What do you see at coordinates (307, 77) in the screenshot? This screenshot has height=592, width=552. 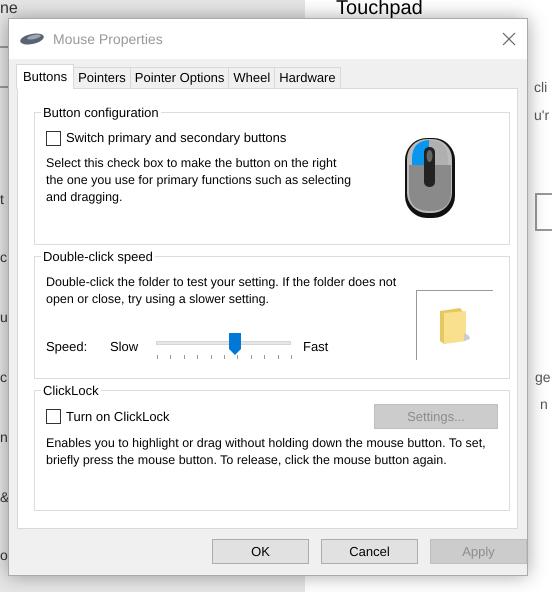 I see `tab: Hardware` at bounding box center [307, 77].